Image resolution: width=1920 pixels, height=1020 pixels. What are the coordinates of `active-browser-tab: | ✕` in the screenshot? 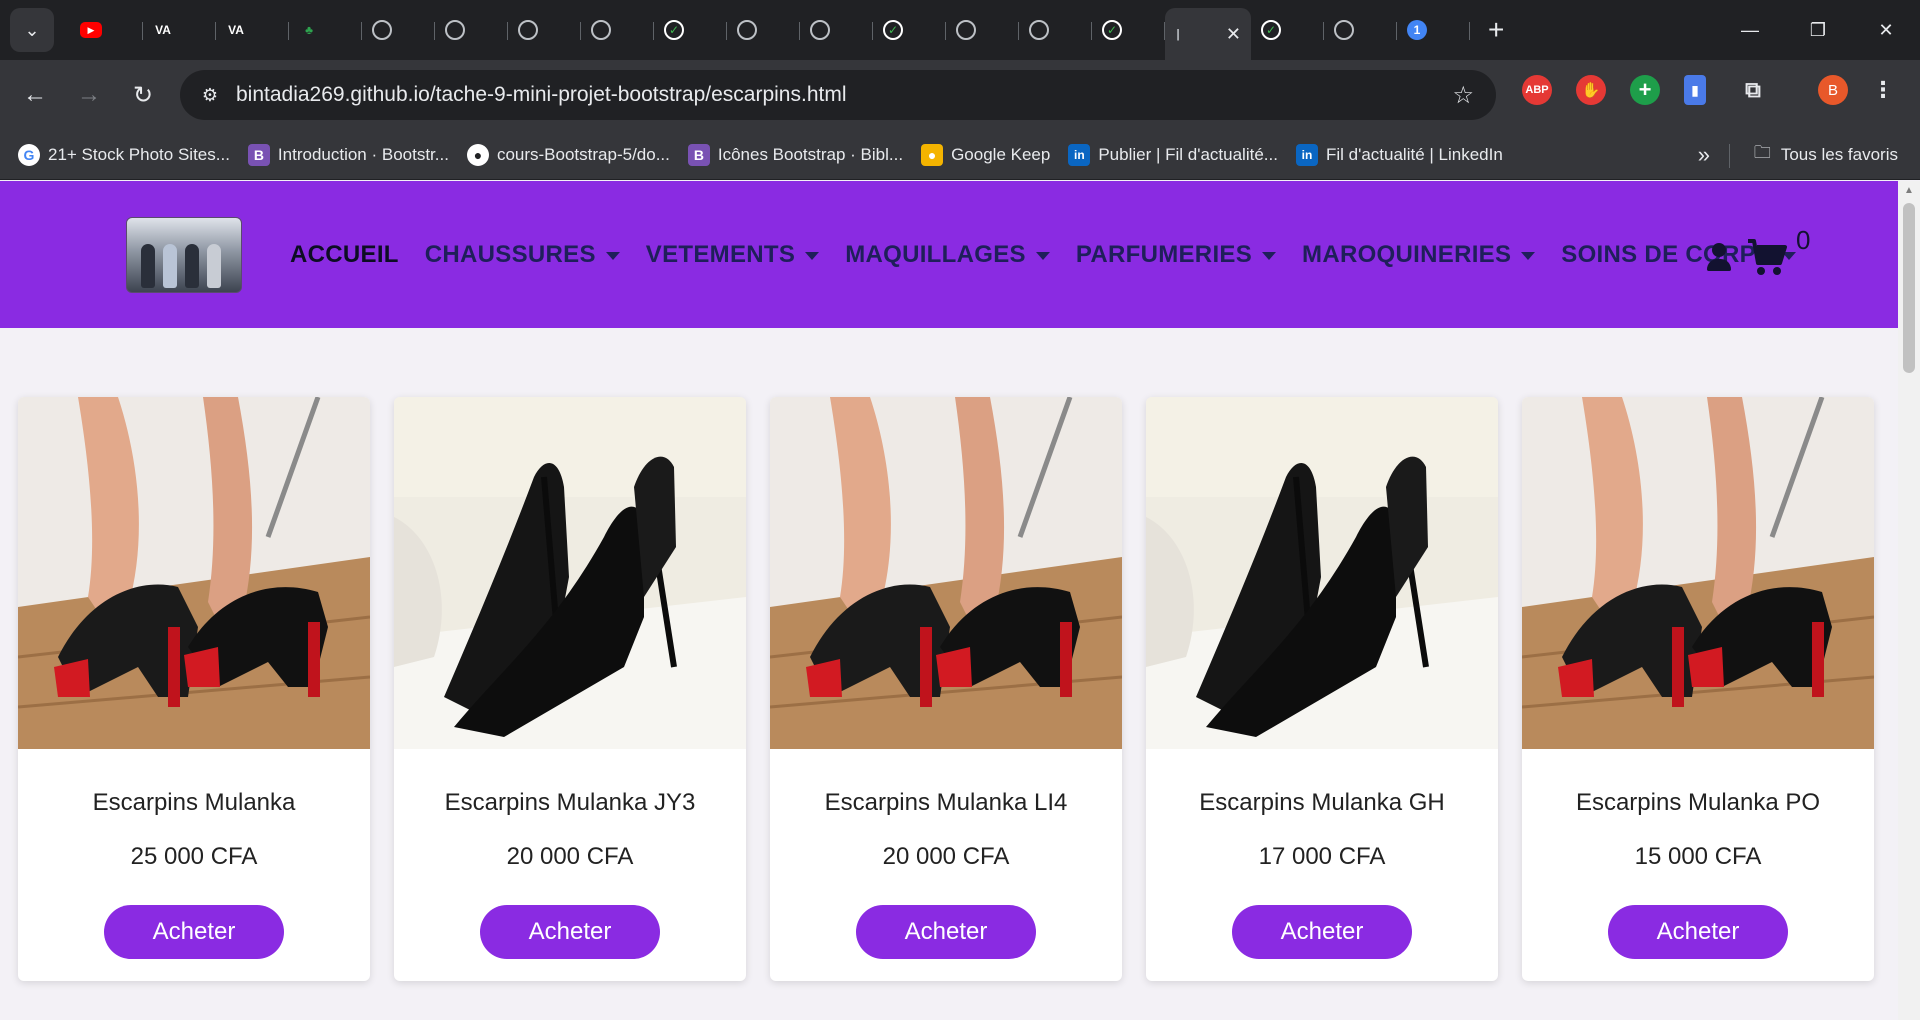 It's located at (1208, 34).